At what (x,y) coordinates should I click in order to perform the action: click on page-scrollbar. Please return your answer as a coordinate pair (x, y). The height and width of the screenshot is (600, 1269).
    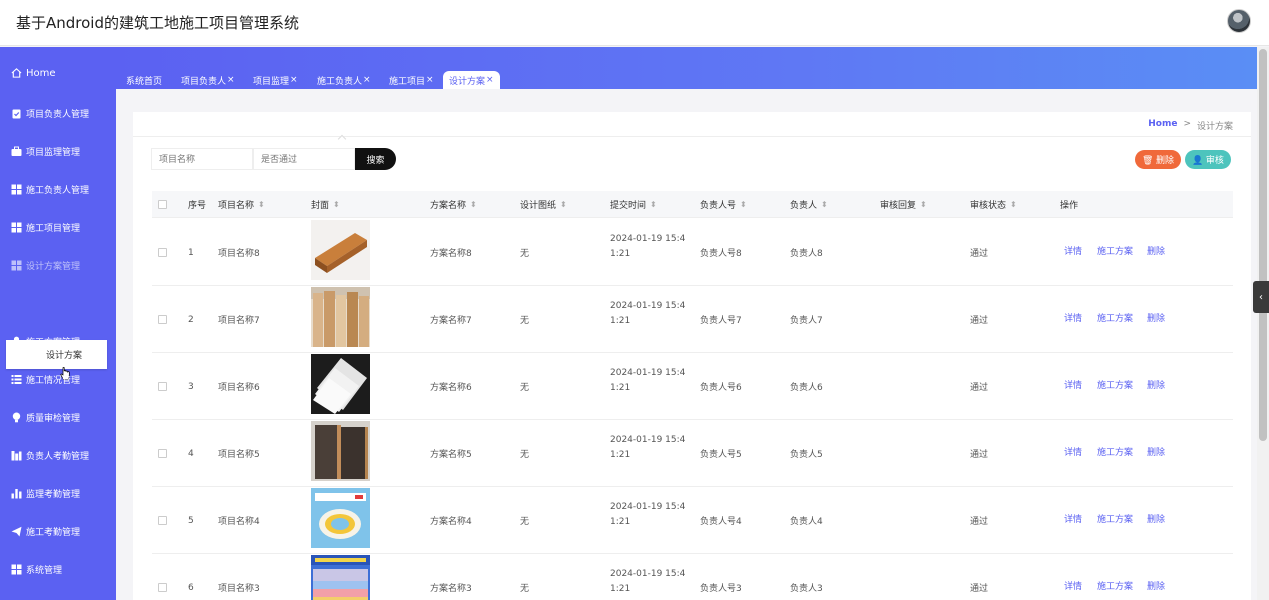
    Looking at the image, I should click on (1263, 323).